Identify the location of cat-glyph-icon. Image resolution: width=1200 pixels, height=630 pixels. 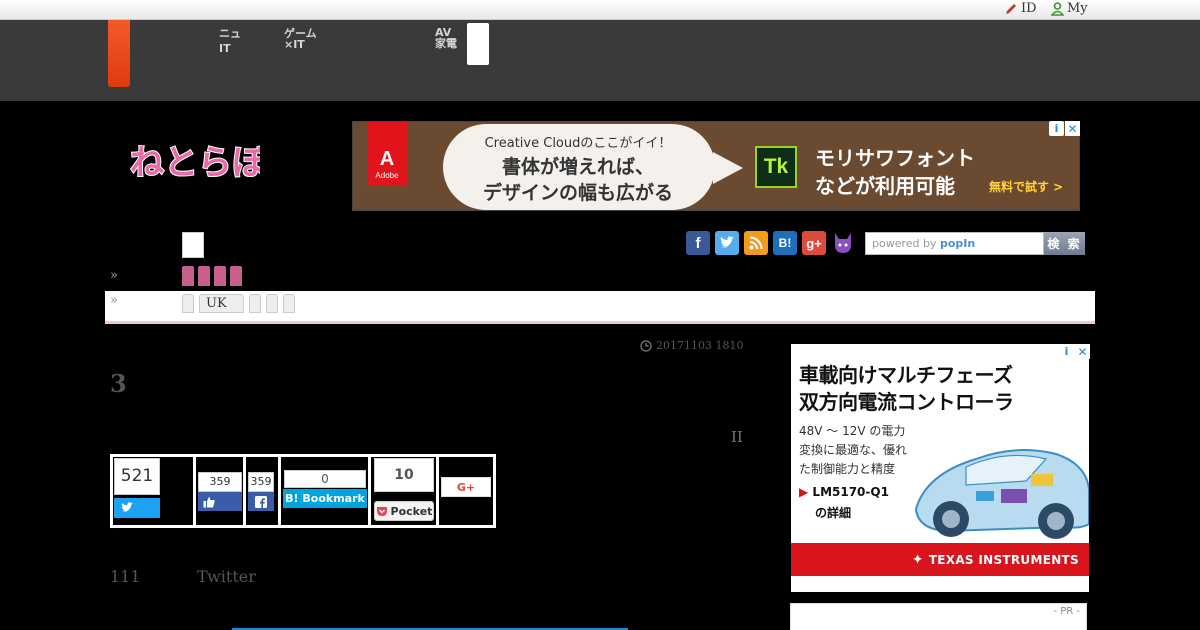
(843, 243).